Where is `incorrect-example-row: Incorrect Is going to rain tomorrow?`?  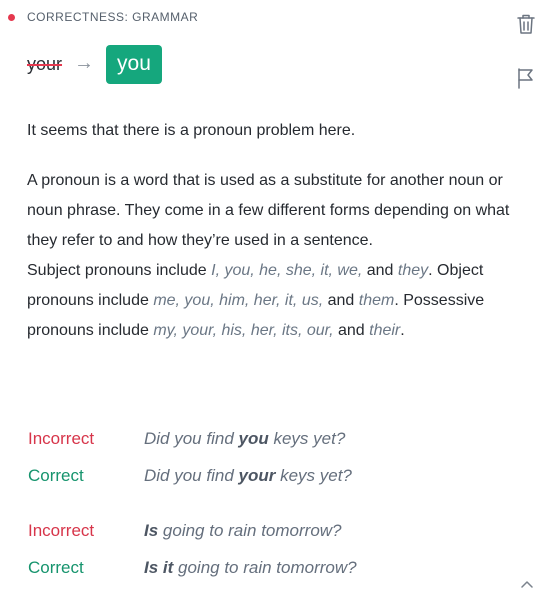 incorrect-example-row: Incorrect Is going to rain tomorrow? is located at coordinates (278, 531).